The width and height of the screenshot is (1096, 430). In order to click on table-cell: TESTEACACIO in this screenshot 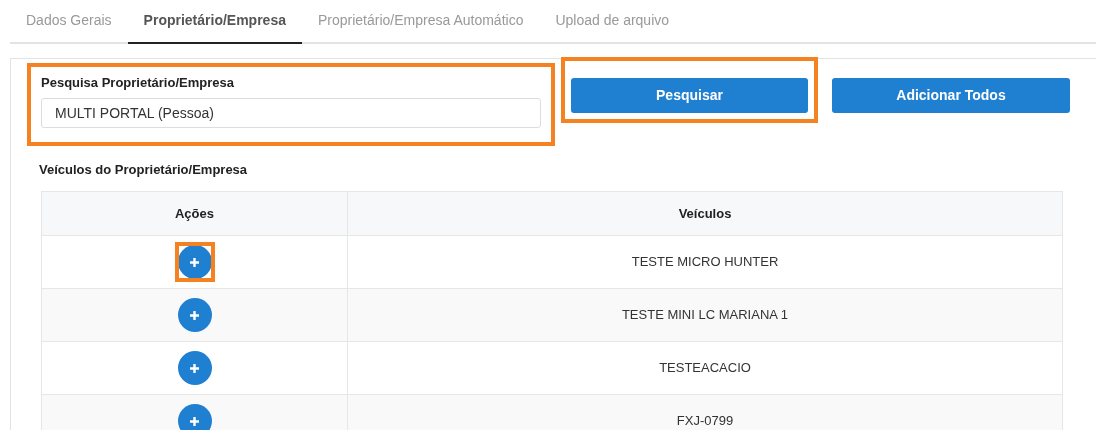, I will do `click(705, 368)`.